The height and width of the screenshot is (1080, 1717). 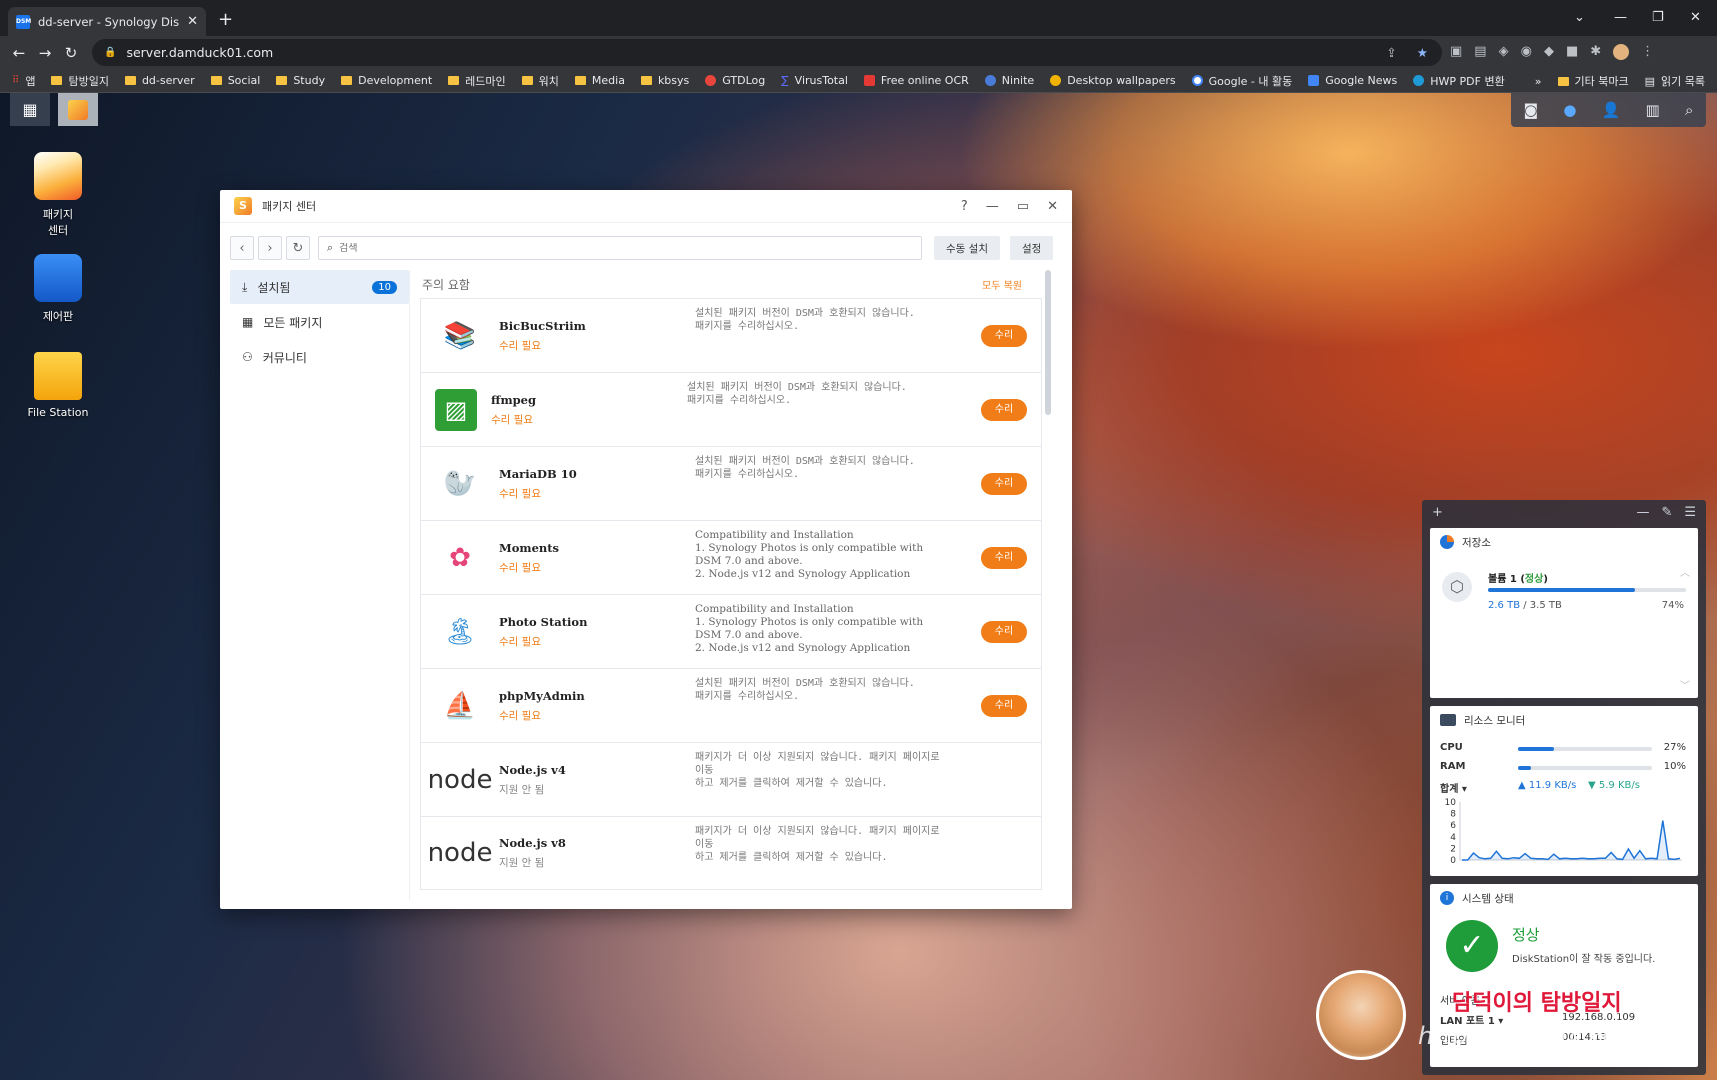 What do you see at coordinates (1689, 110) in the screenshot?
I see `search-icon: ⌕` at bounding box center [1689, 110].